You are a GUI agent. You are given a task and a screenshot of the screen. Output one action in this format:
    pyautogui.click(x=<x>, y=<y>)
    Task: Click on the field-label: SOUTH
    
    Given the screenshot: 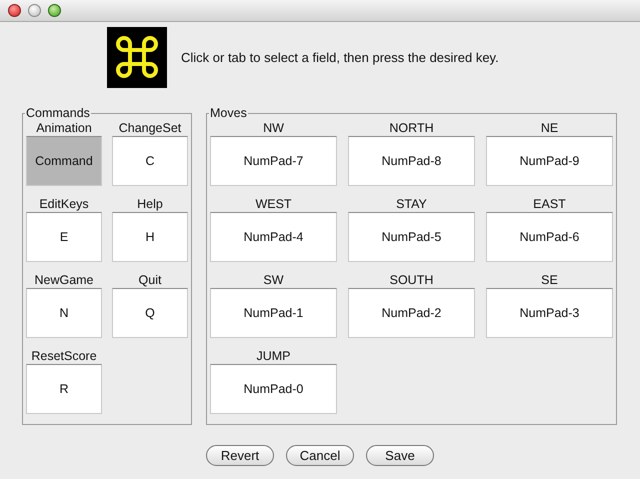 What is the action you would take?
    pyautogui.click(x=412, y=280)
    